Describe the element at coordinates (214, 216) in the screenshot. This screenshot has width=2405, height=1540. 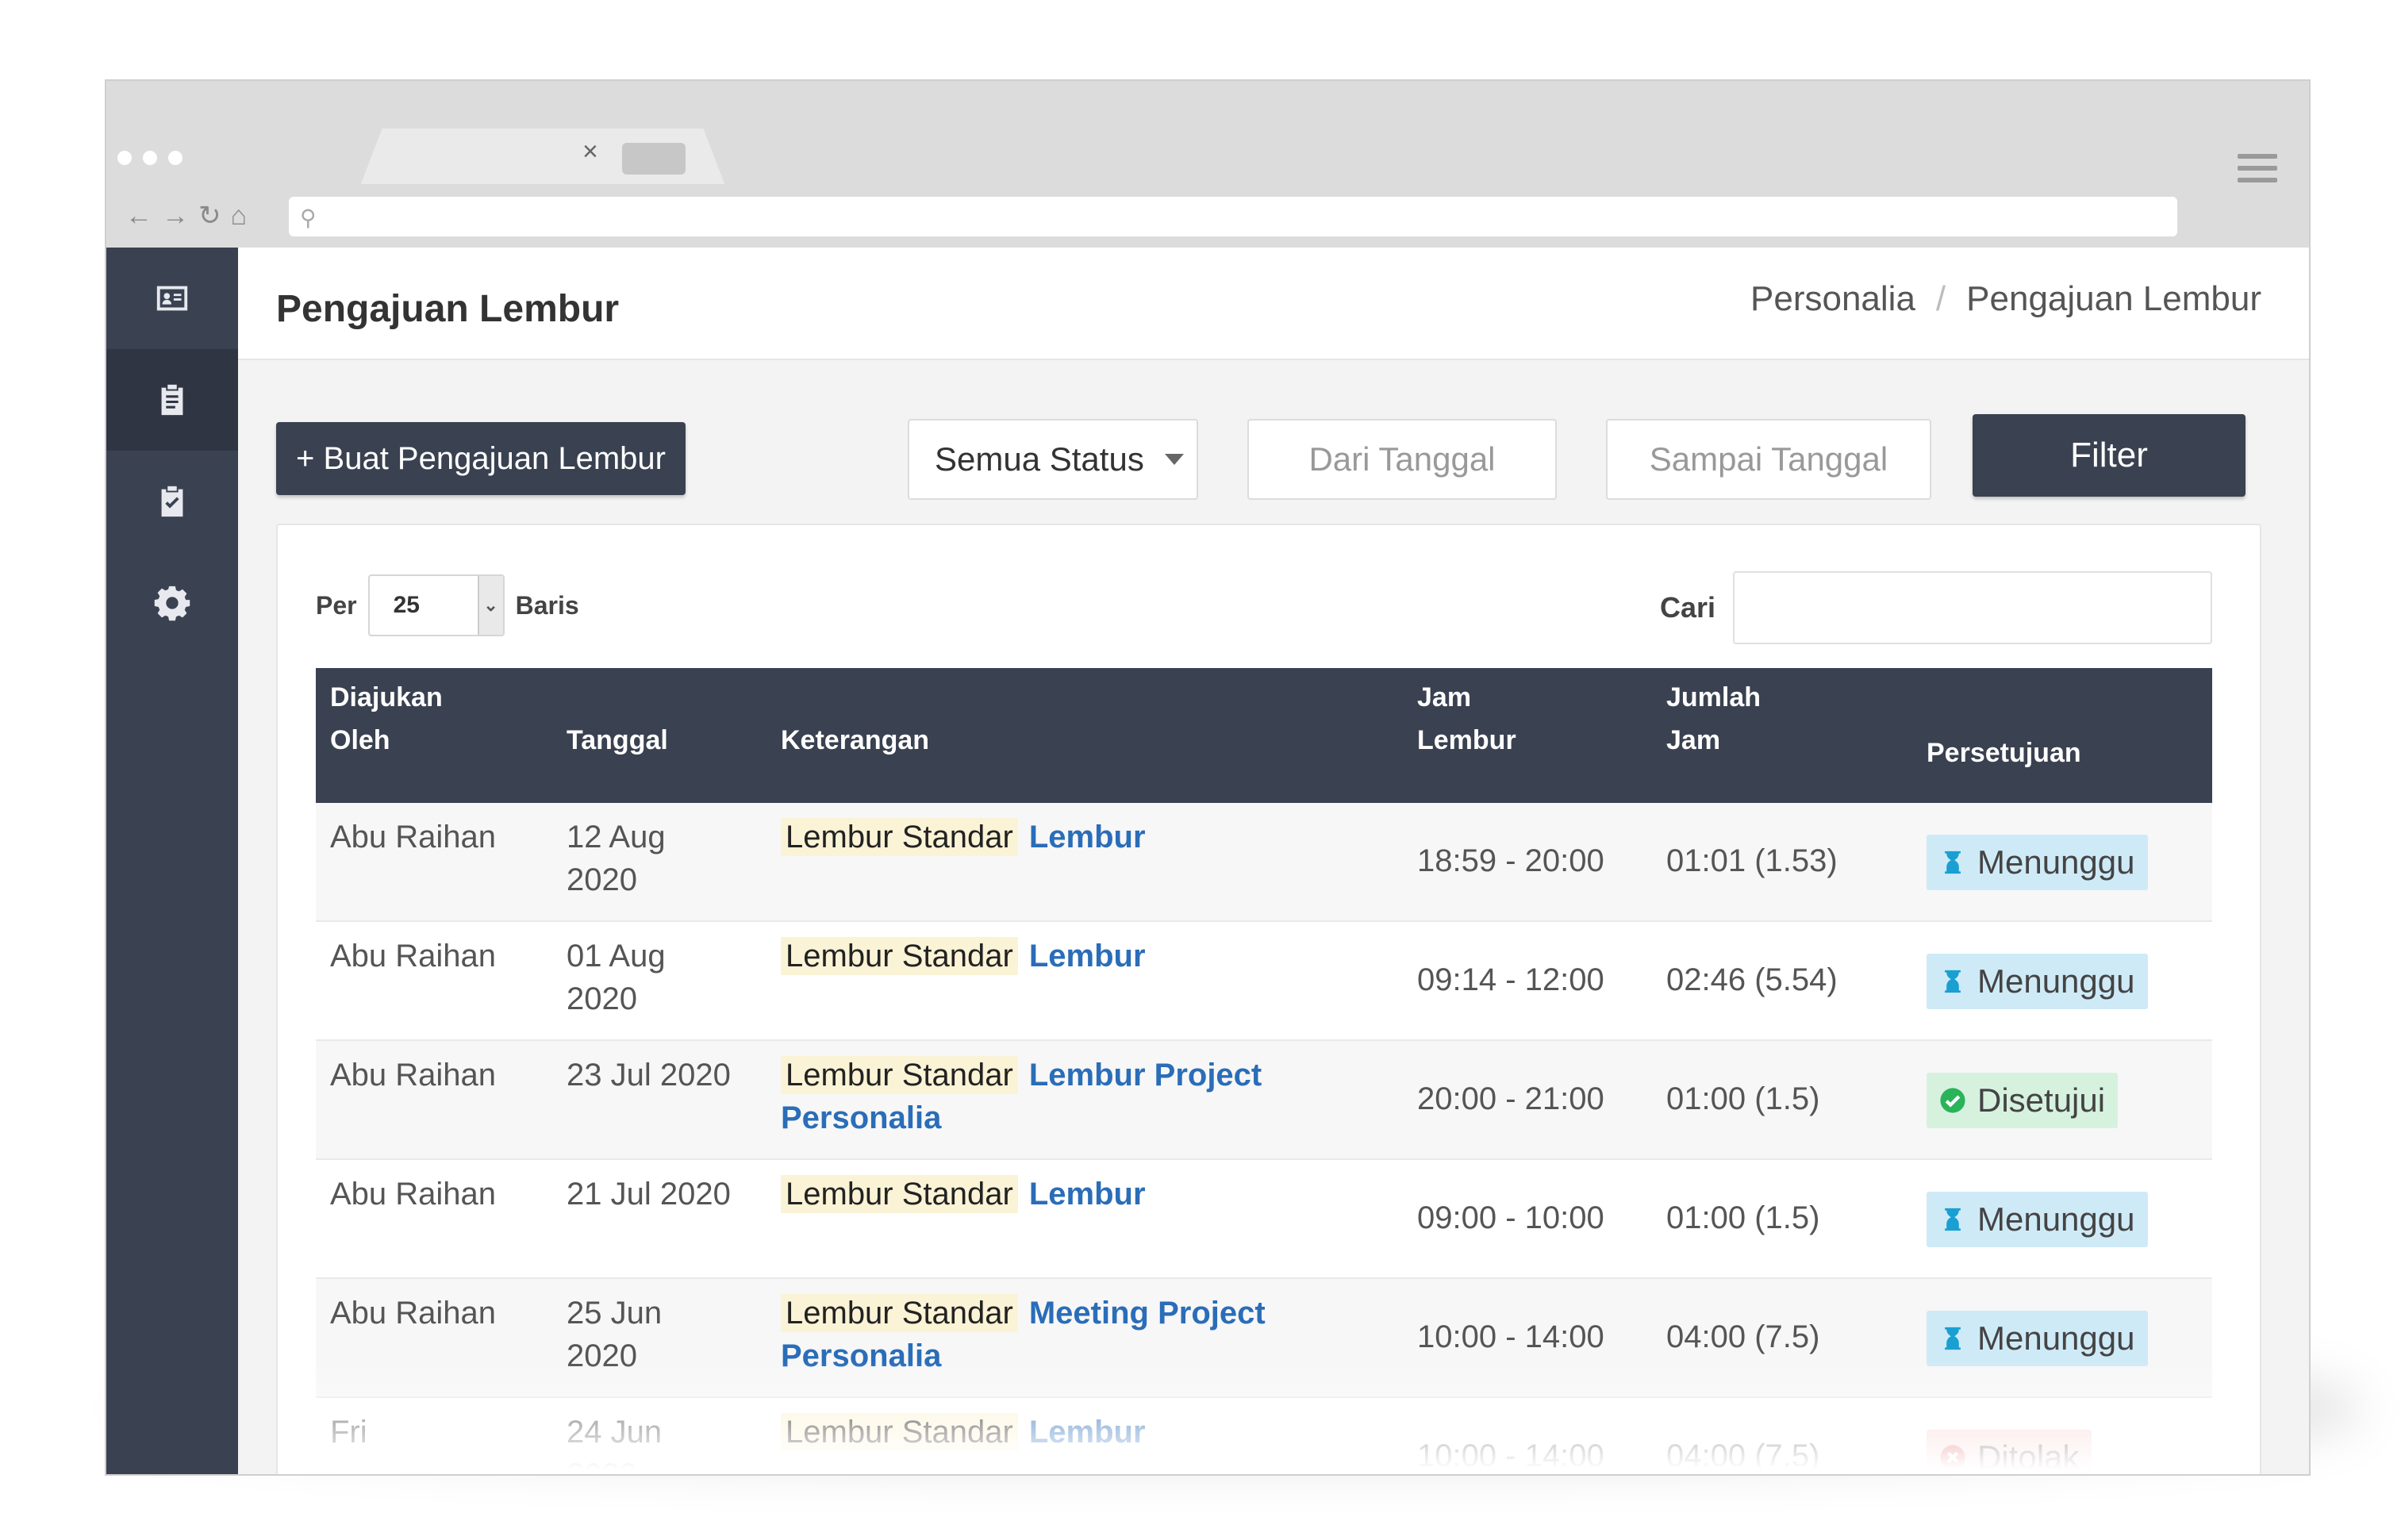
I see `reload-icon: ↻` at that location.